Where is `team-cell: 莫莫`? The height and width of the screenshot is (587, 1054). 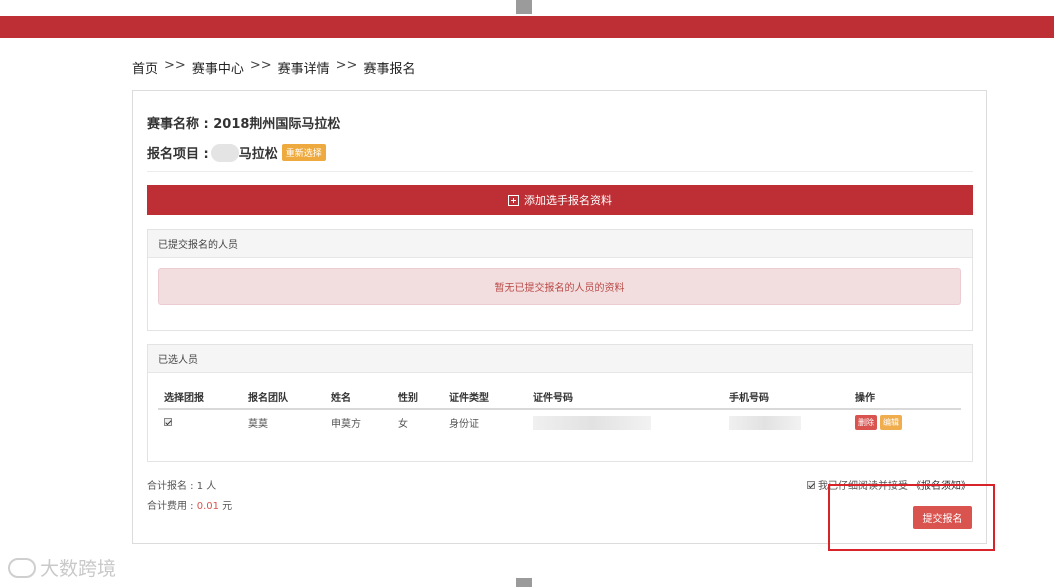 team-cell: 莫莫 is located at coordinates (258, 424).